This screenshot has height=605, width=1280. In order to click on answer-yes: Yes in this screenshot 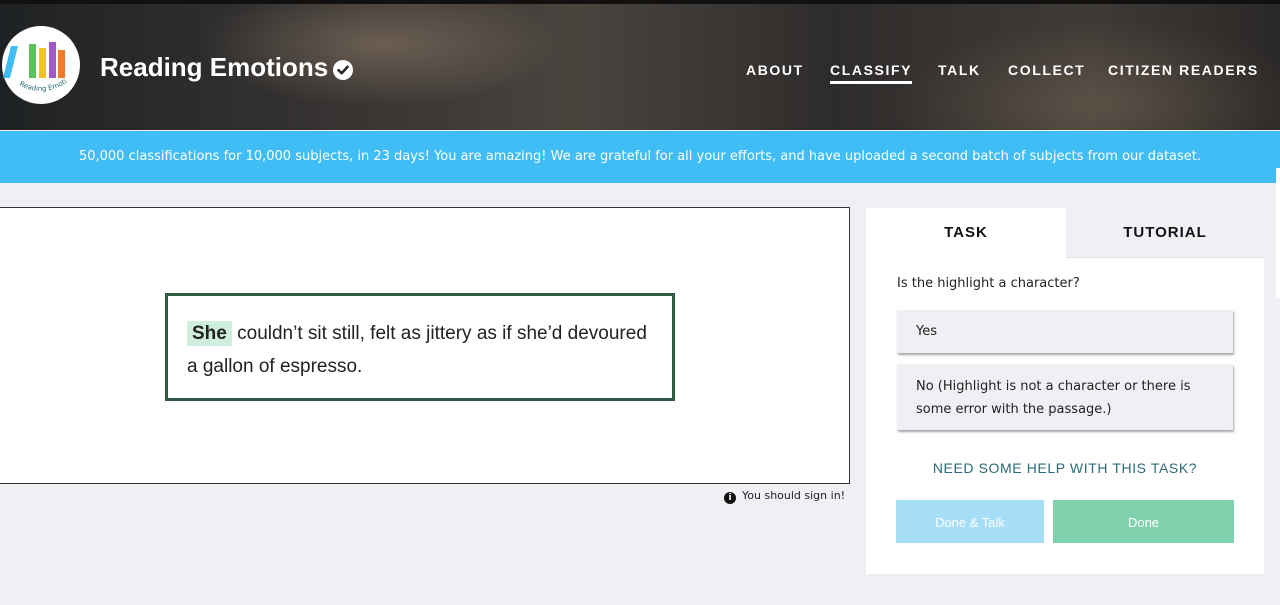, I will do `click(1065, 331)`.